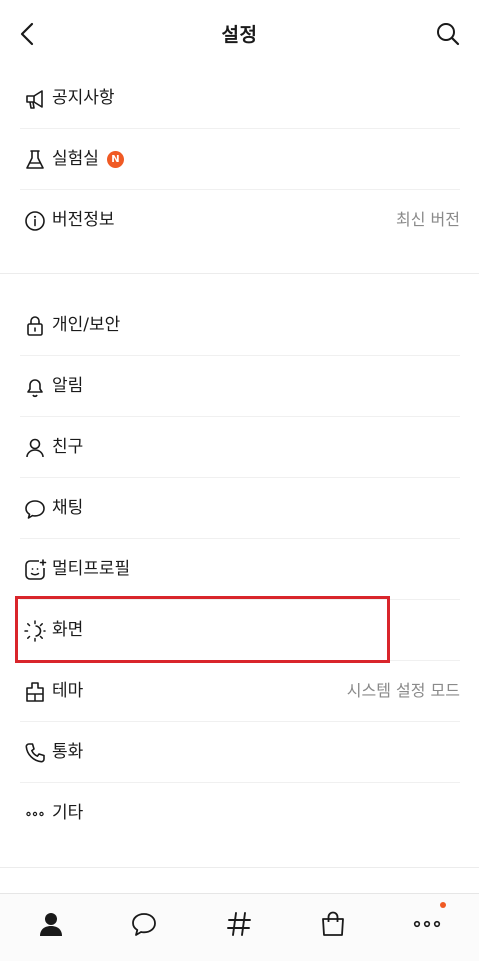  Describe the element at coordinates (240, 220) in the screenshot. I see `settings-item-version: 버전정보 최신 버전` at that location.